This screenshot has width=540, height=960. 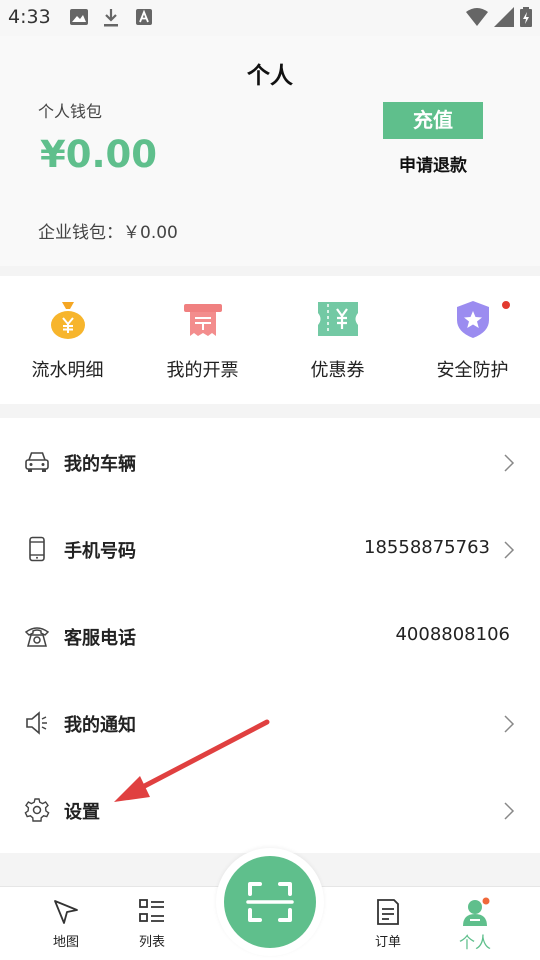 I want to click on menu-item-label: 手机号码, so click(x=100, y=551).